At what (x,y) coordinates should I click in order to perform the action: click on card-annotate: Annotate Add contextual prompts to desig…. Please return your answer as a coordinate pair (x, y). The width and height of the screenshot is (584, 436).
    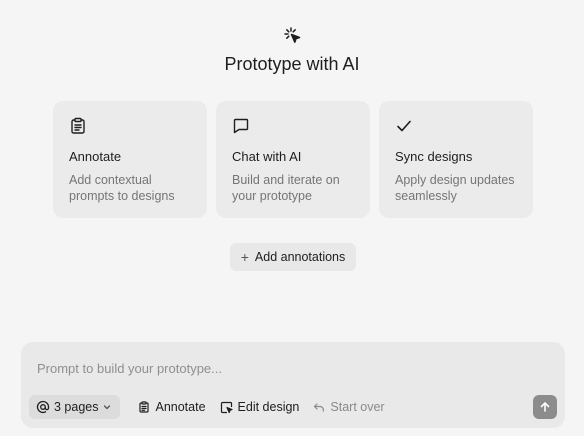
    Looking at the image, I should click on (130, 159).